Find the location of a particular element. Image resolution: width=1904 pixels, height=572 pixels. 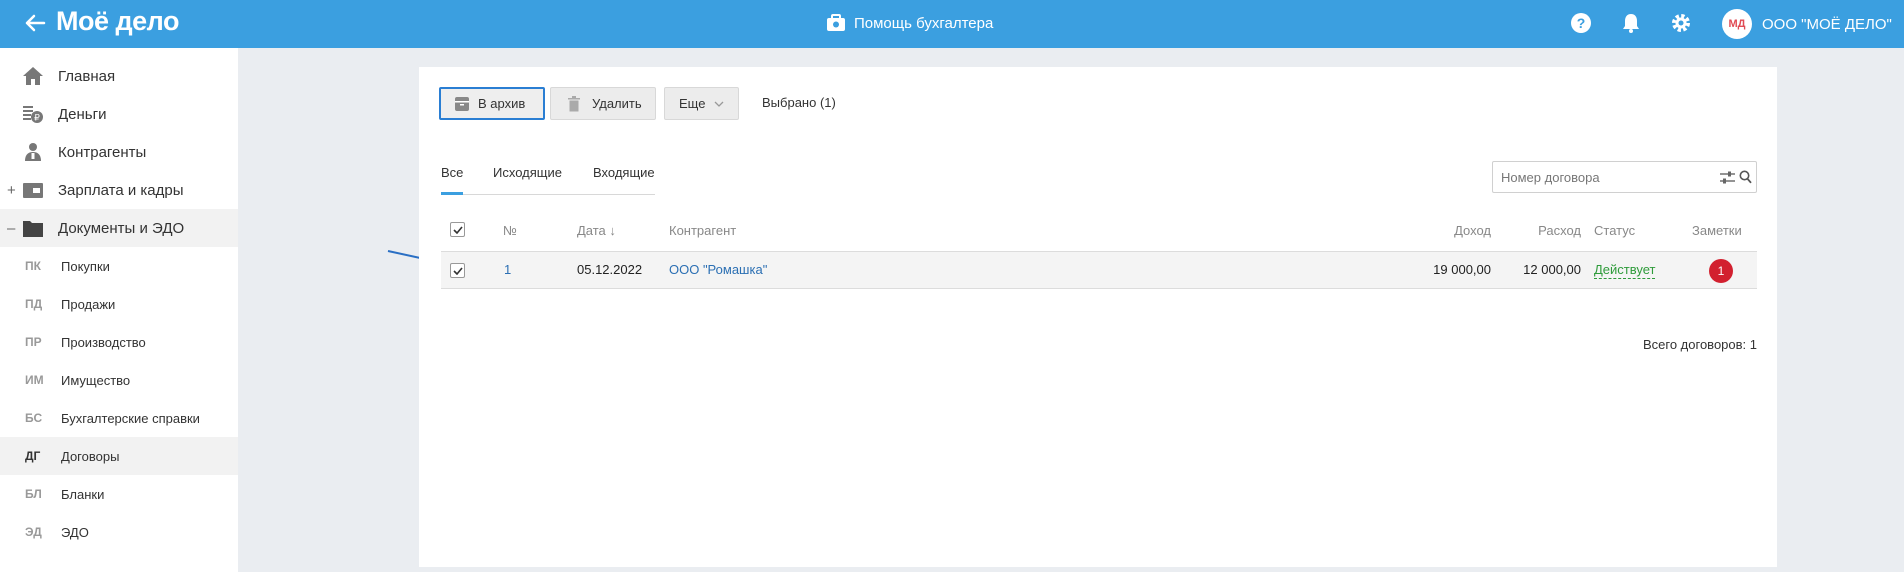

selected-count: Выбрано (1) is located at coordinates (799, 102).